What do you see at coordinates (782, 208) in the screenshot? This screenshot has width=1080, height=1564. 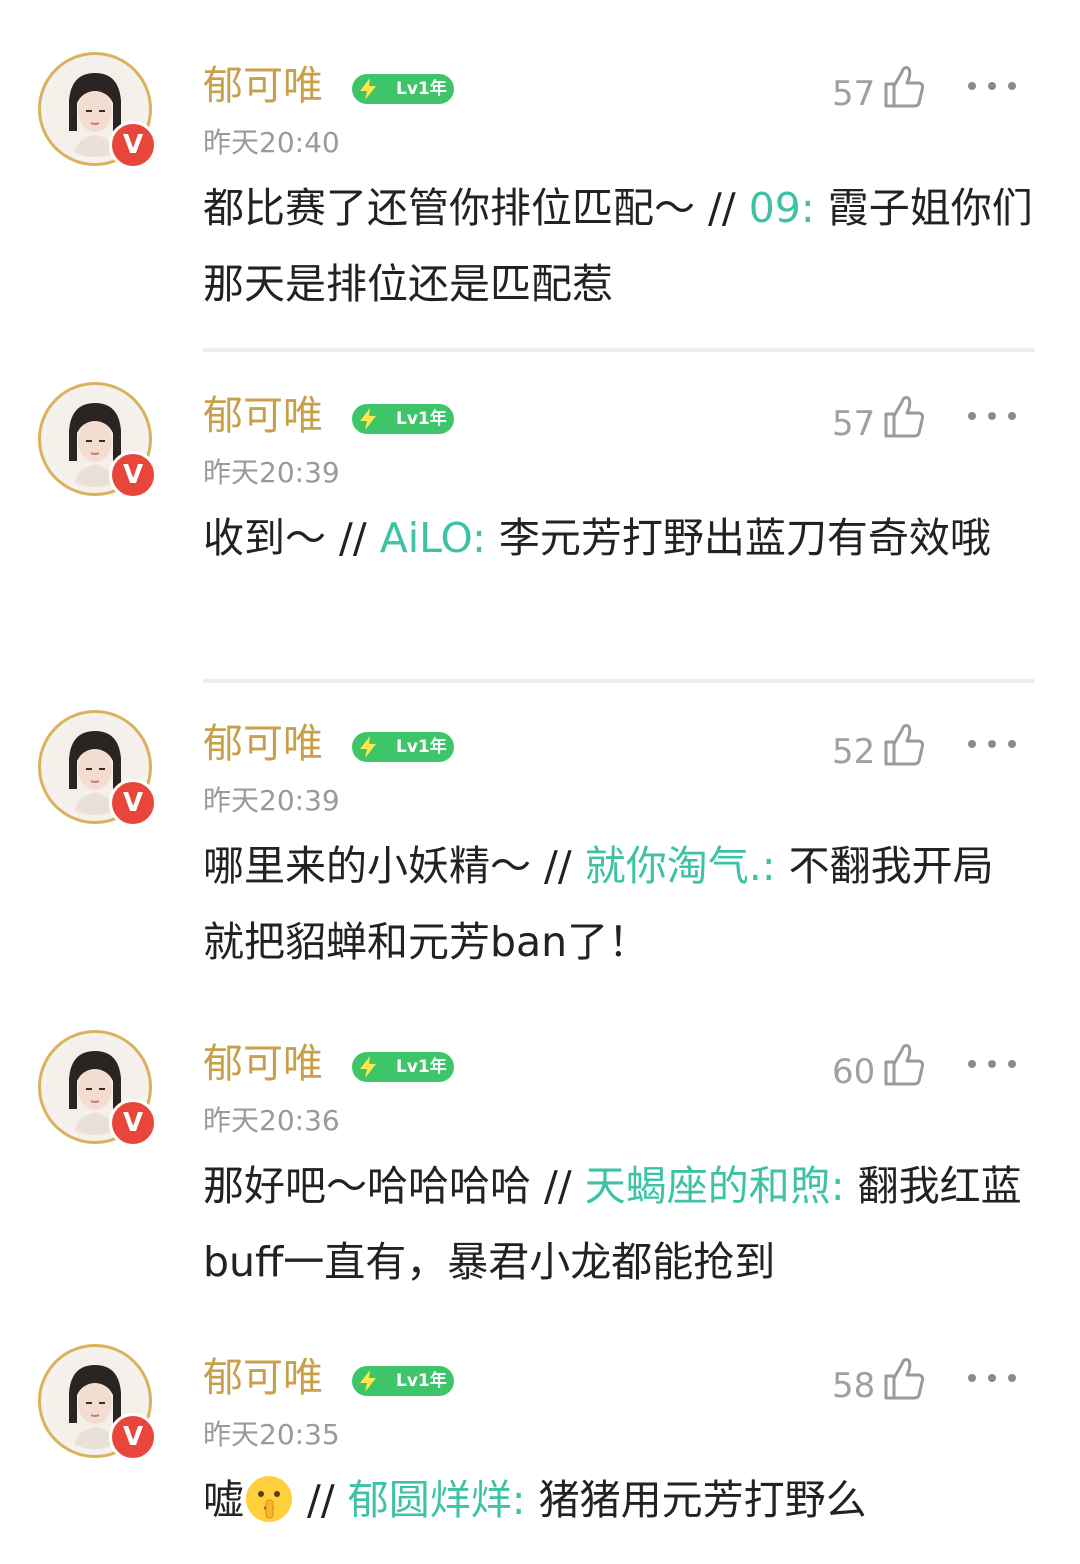 I see `mention-user: 09:` at bounding box center [782, 208].